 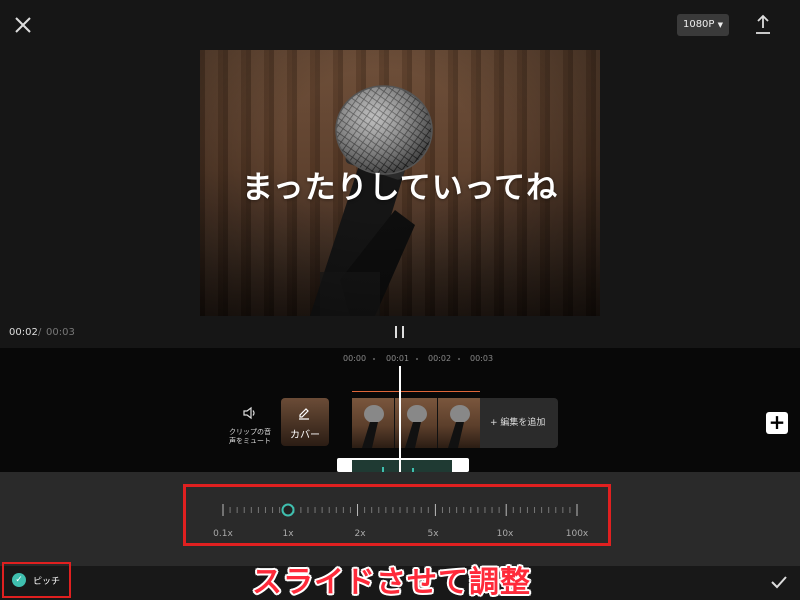 I want to click on mute-label: クリップの音 声をミュート, so click(x=250, y=437).